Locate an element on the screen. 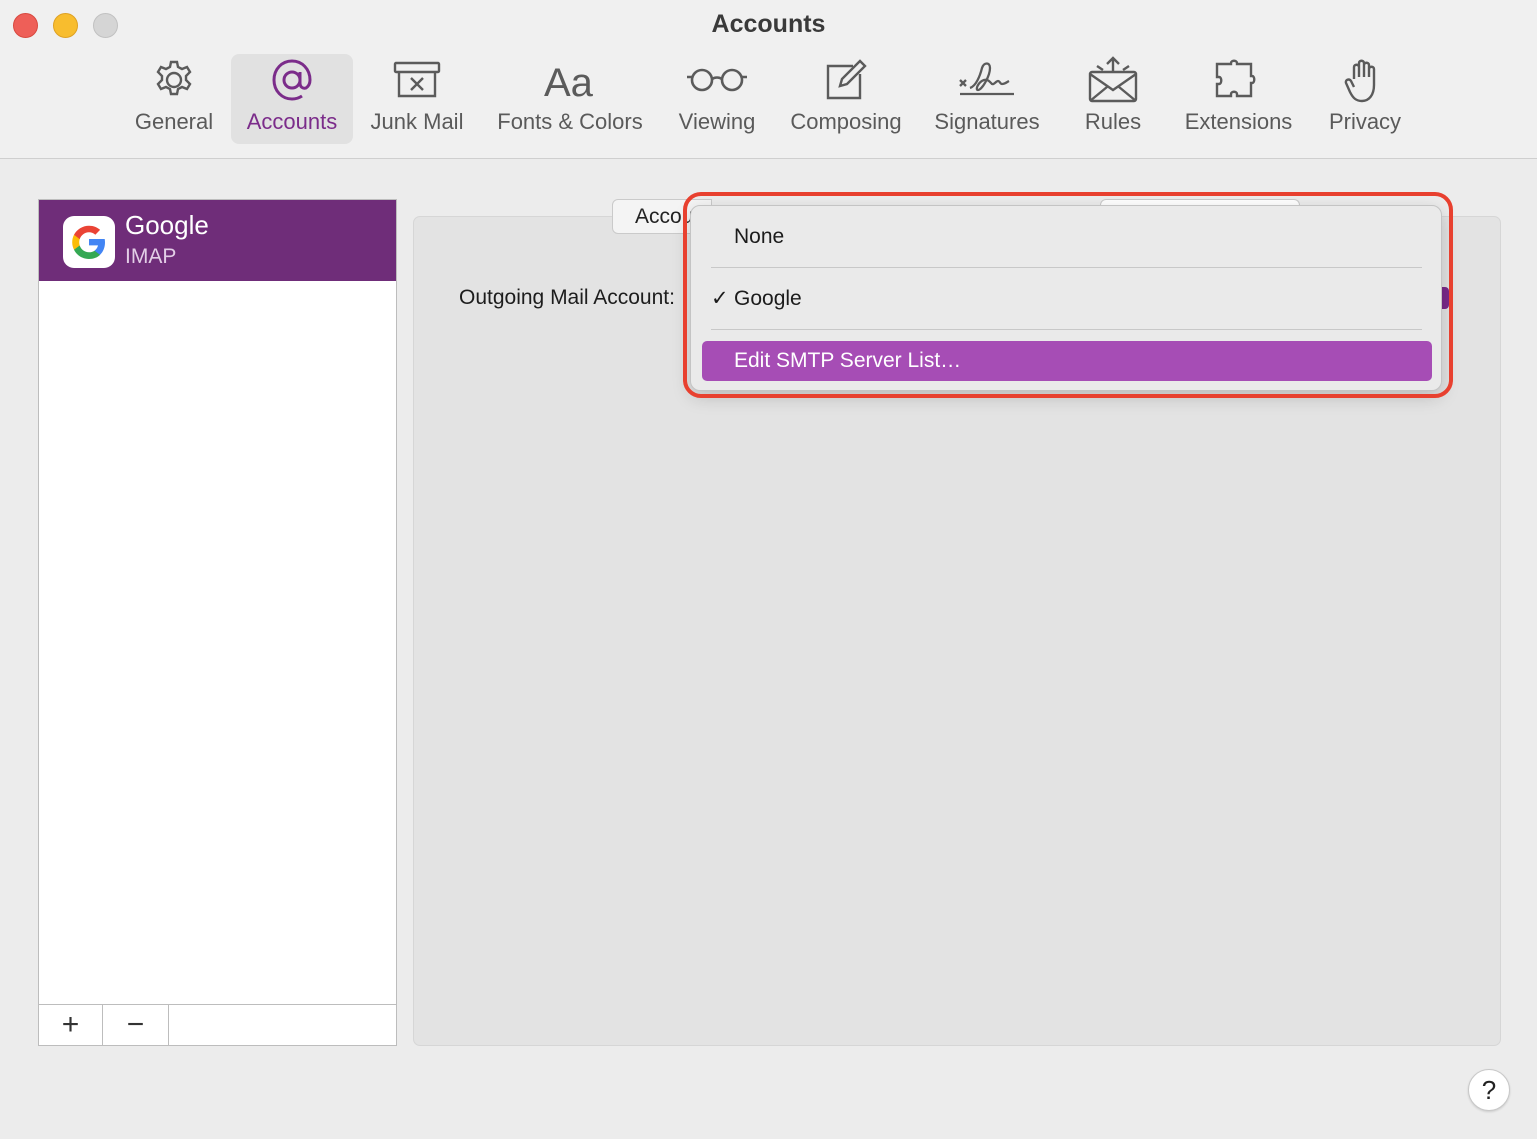 This screenshot has height=1139, width=1537. toolbar-composing-label: Composing is located at coordinates (846, 121).